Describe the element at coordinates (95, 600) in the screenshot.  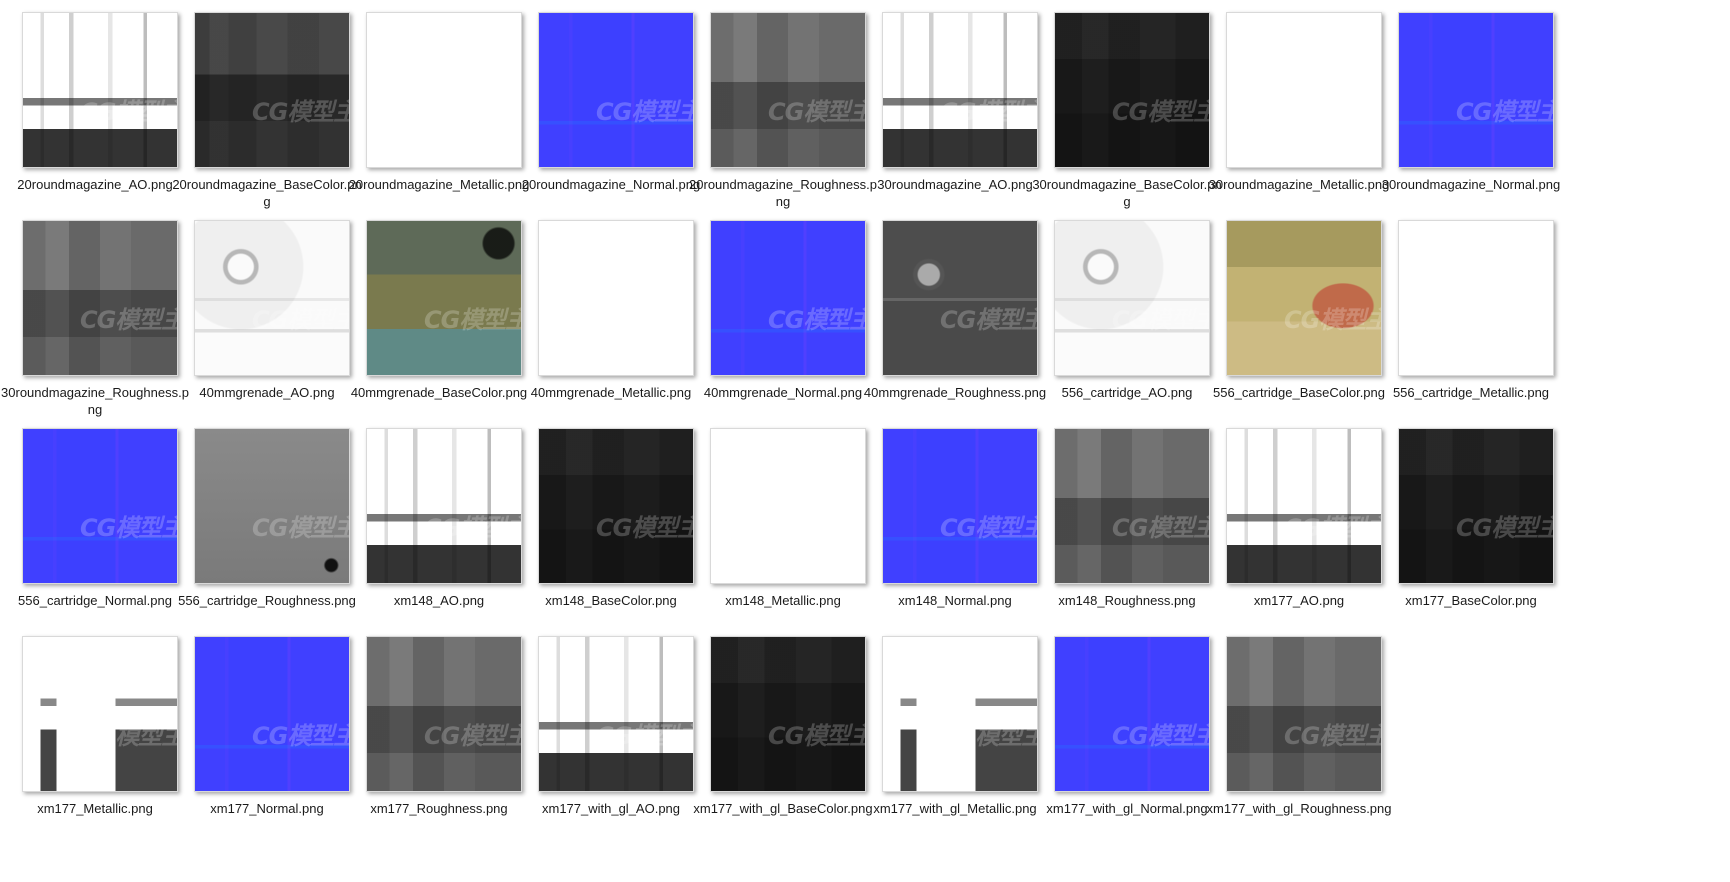
I see `file-name: 556_cartridge_Normal.png` at that location.